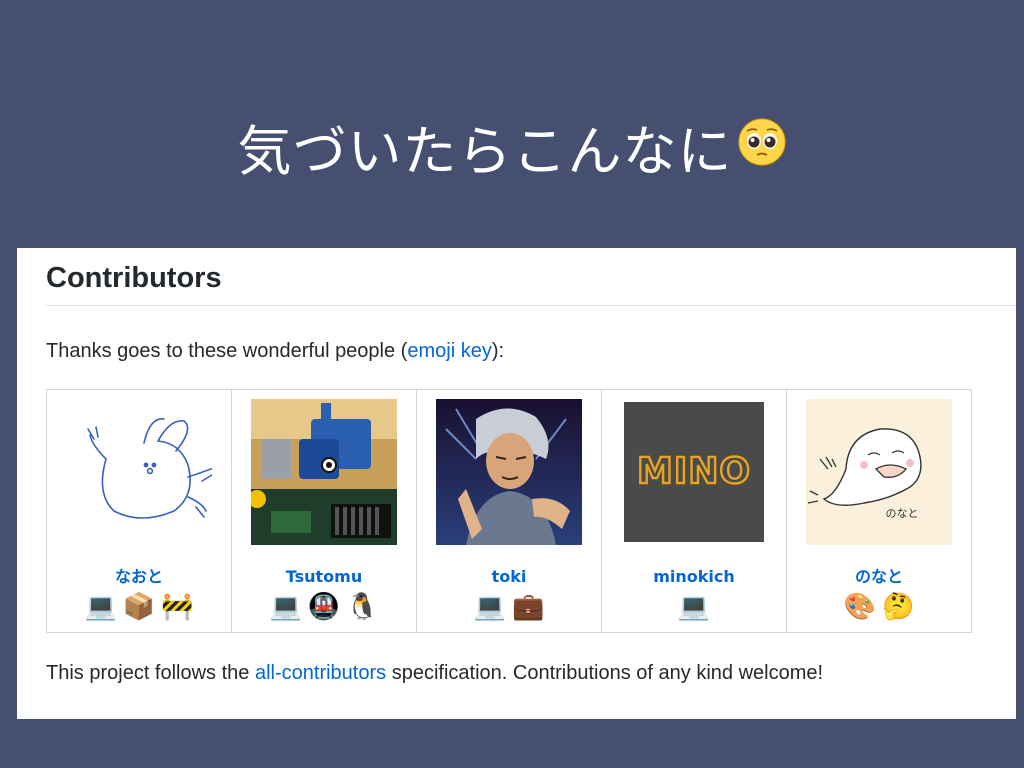 Image resolution: width=1024 pixels, height=768 pixels. Describe the element at coordinates (879, 607) in the screenshot. I see `contribution-badges: 🎨 🤔` at that location.